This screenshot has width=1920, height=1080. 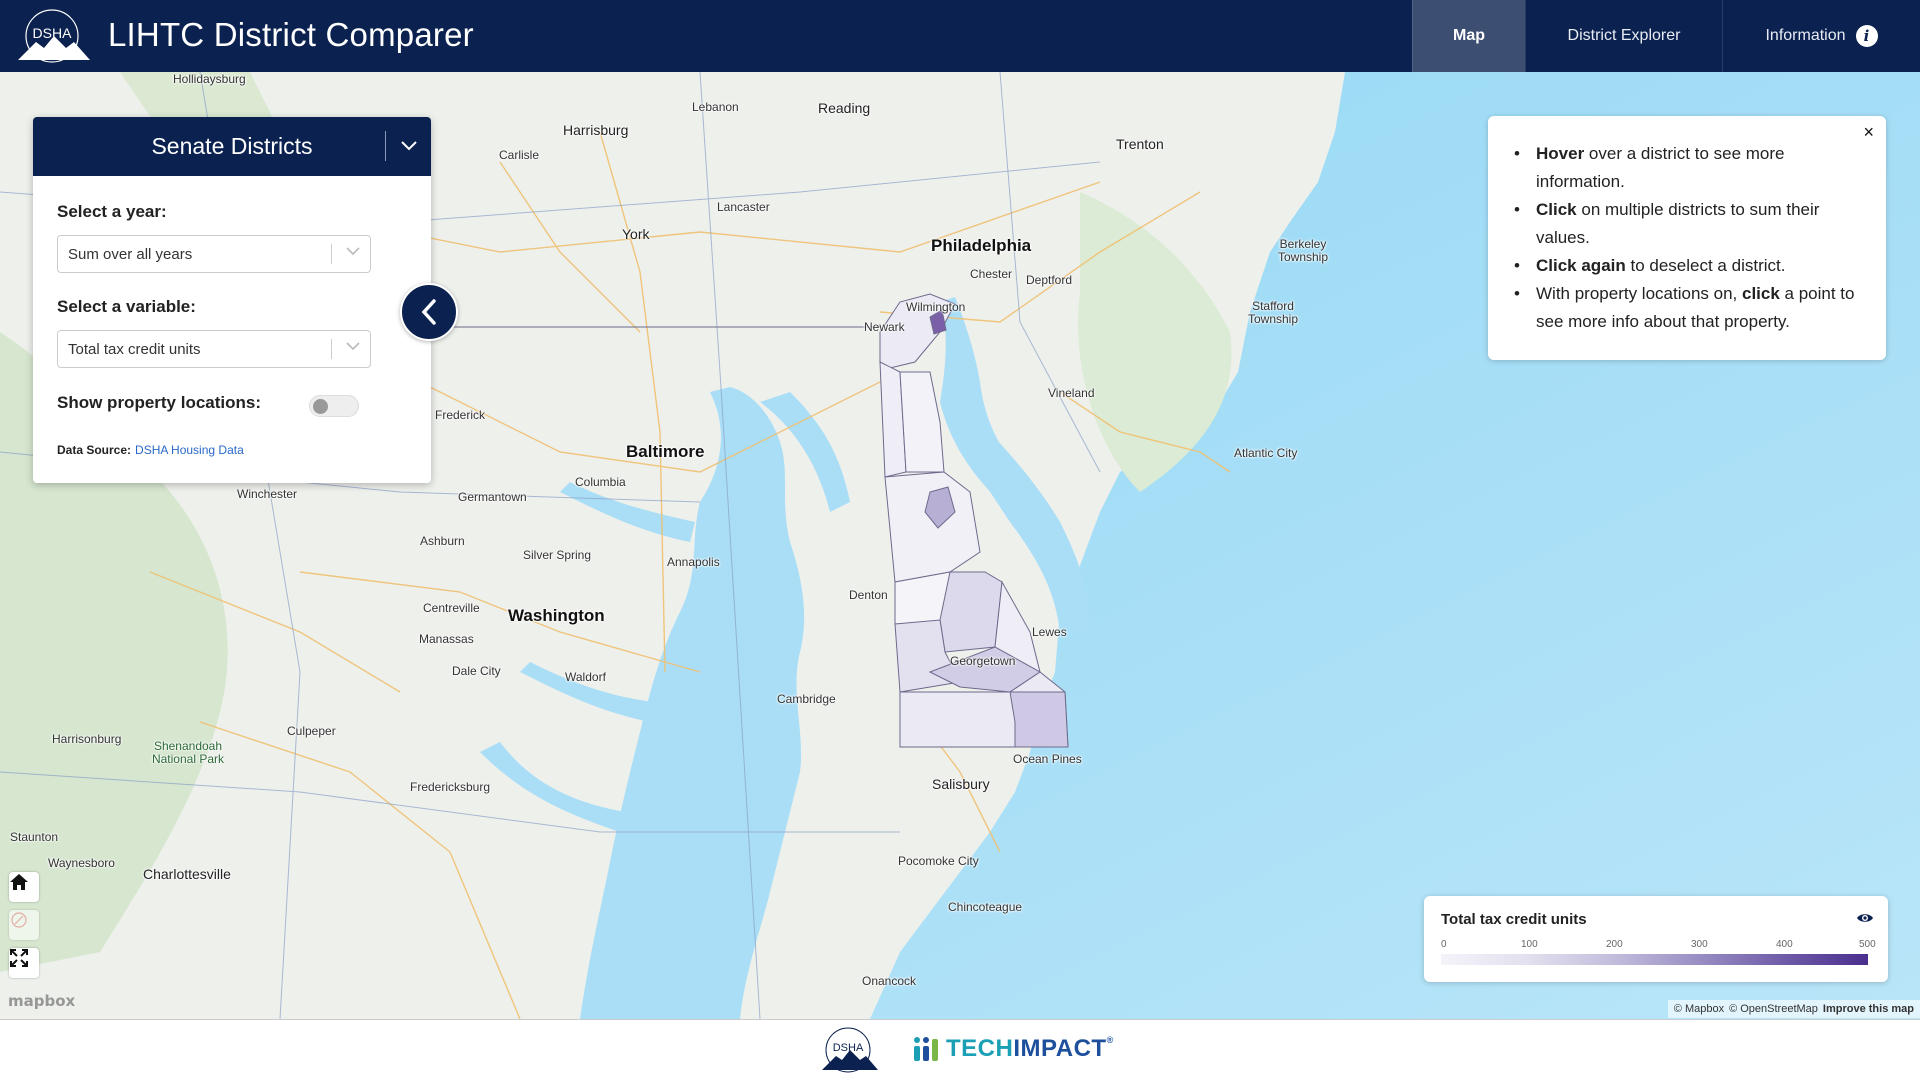 What do you see at coordinates (1140, 144) in the screenshot?
I see `place-label: Trenton` at bounding box center [1140, 144].